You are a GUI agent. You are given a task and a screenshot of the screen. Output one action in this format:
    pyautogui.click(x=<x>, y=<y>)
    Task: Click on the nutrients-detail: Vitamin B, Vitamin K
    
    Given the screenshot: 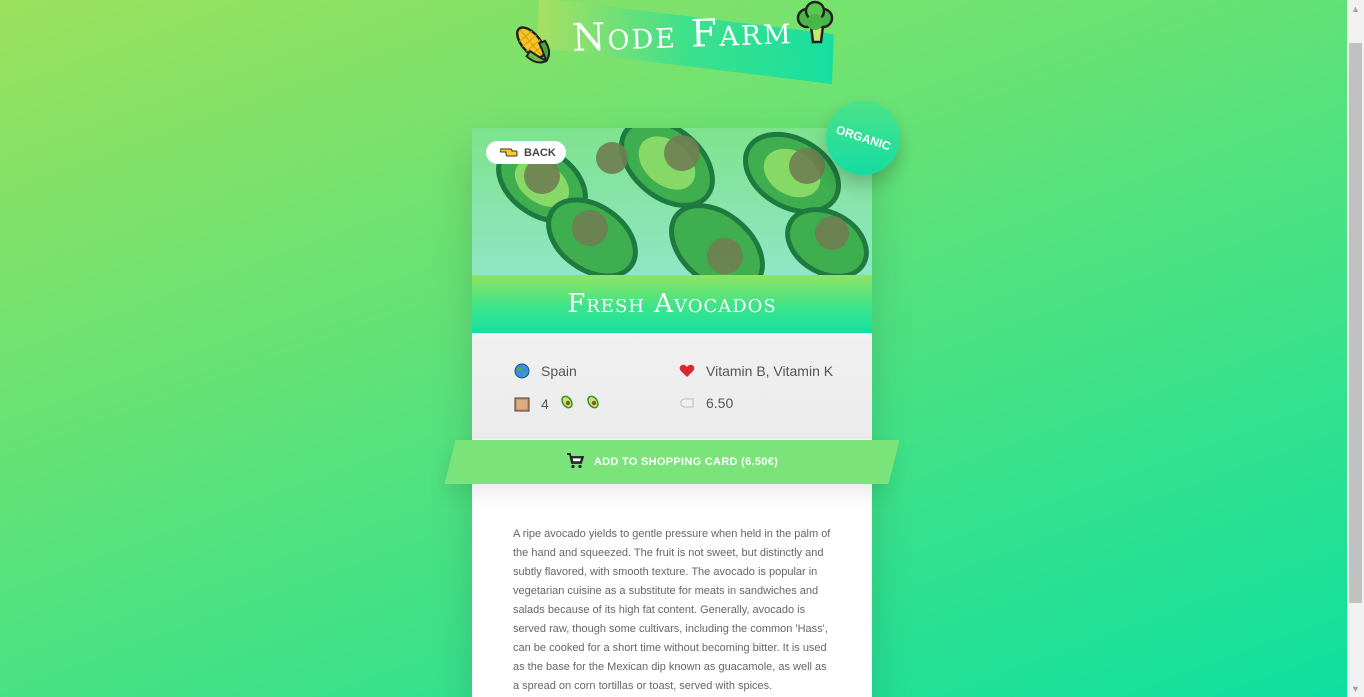 What is the action you would take?
    pyautogui.click(x=755, y=371)
    